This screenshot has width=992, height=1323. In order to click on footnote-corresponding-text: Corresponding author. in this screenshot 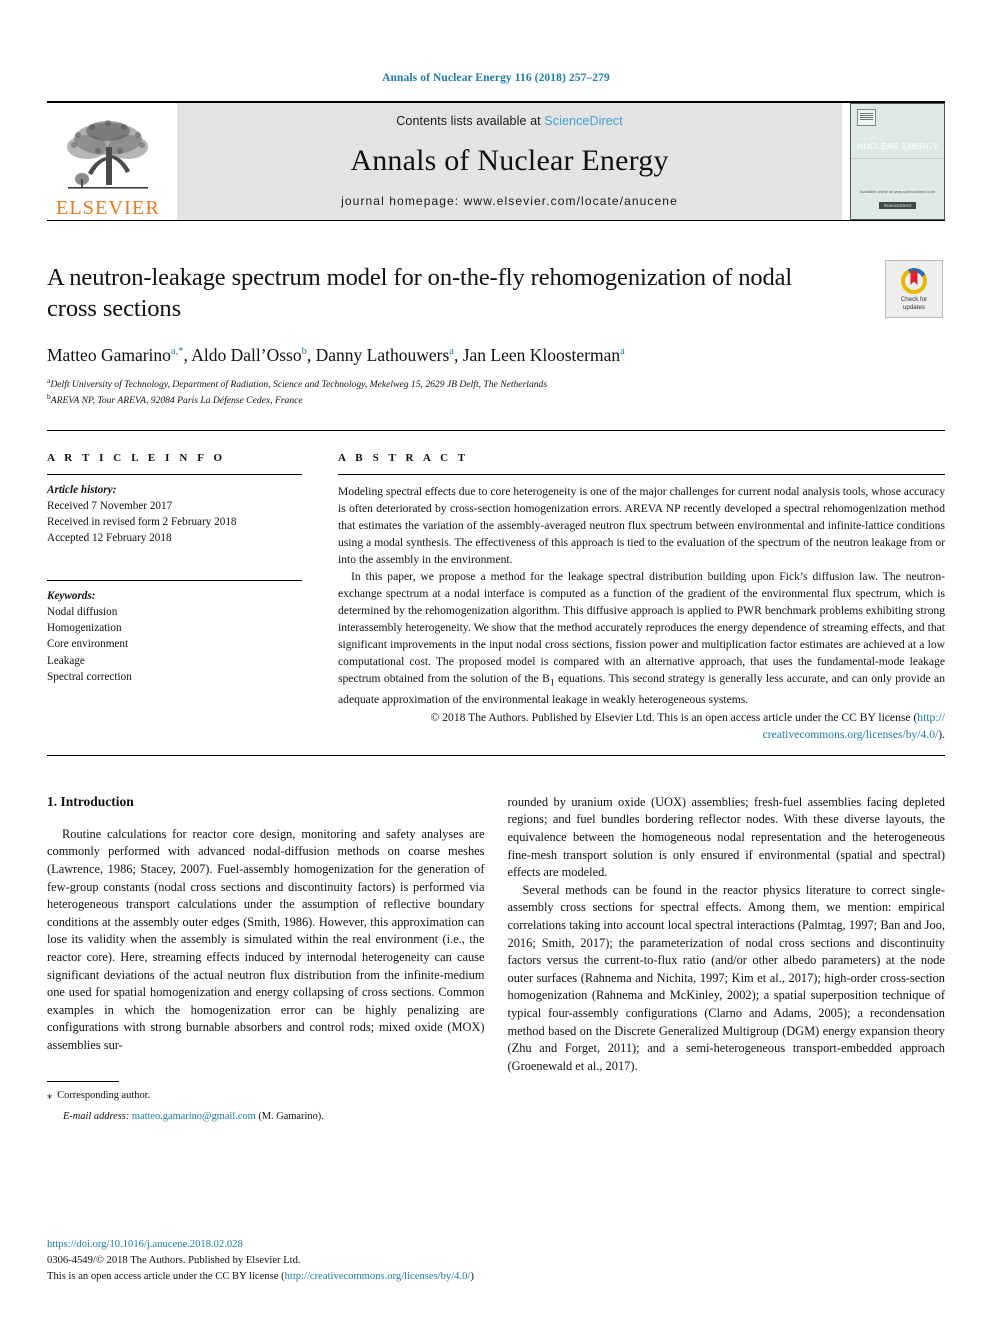, I will do `click(104, 1095)`.